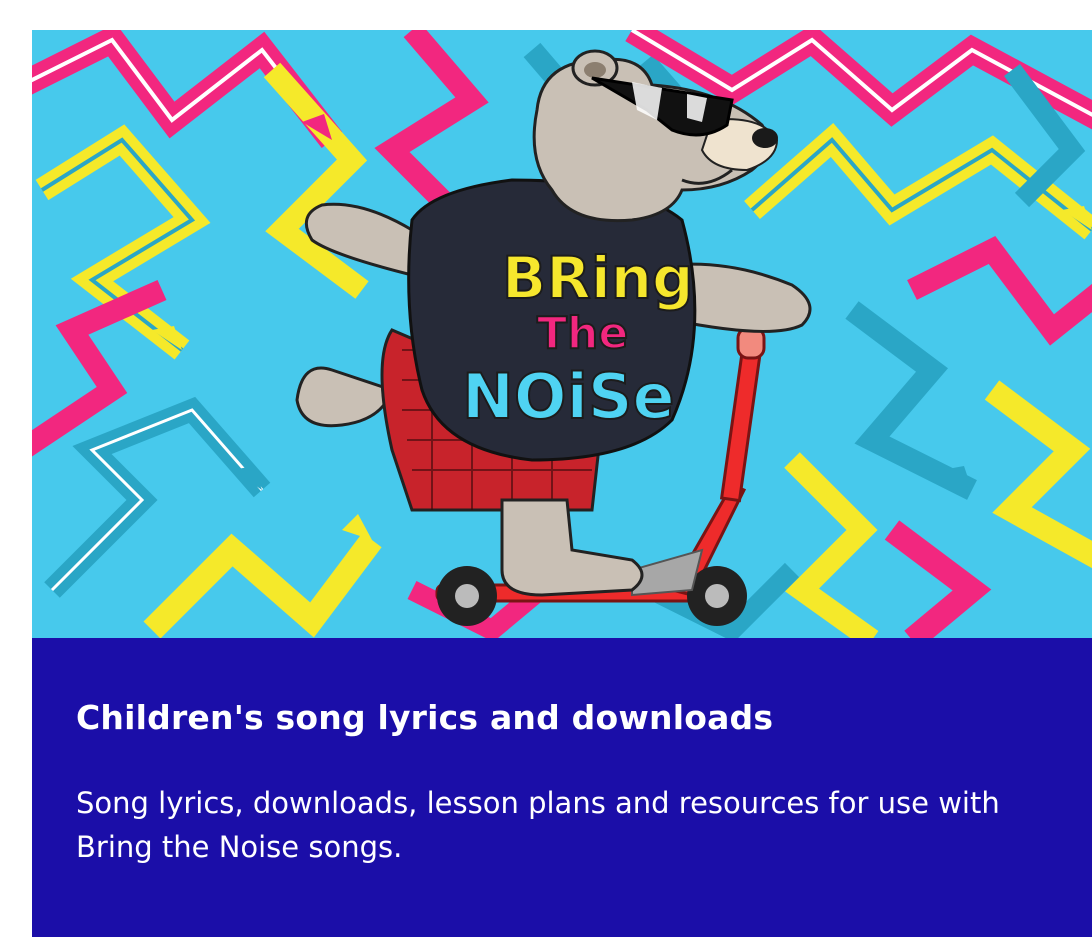 This screenshot has width=1092, height=937. I want to click on shirt-logo-line3: NOiSe, so click(568, 396).